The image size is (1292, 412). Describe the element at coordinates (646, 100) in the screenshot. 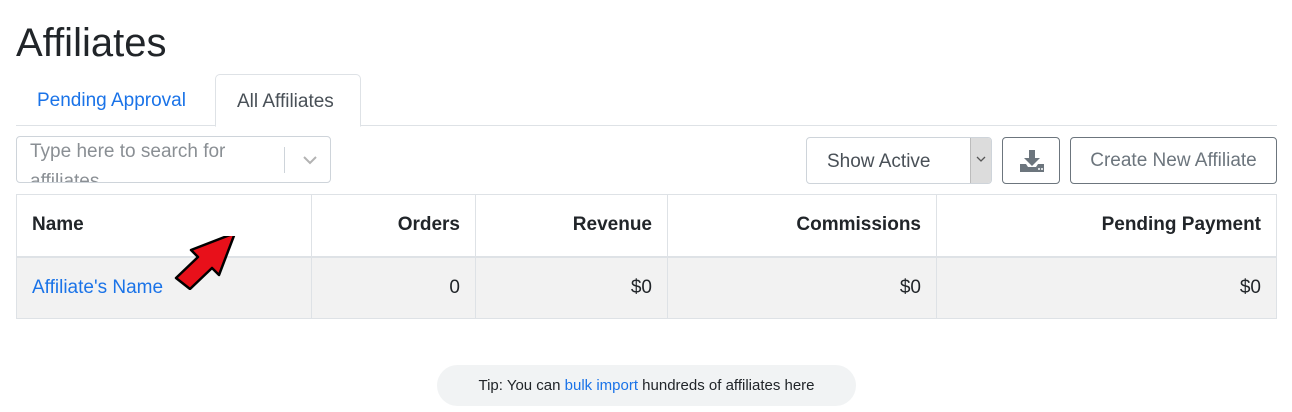

I see `tab-bar: Pending Approval All Affiliates` at that location.